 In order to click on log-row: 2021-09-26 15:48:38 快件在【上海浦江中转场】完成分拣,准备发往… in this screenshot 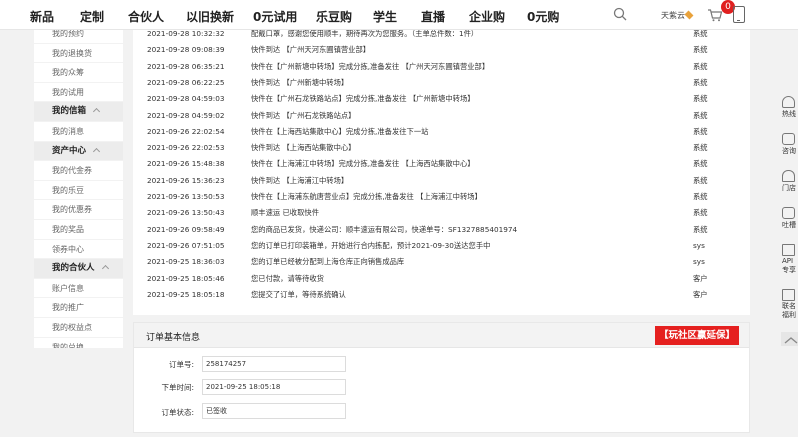, I will do `click(441, 164)`.